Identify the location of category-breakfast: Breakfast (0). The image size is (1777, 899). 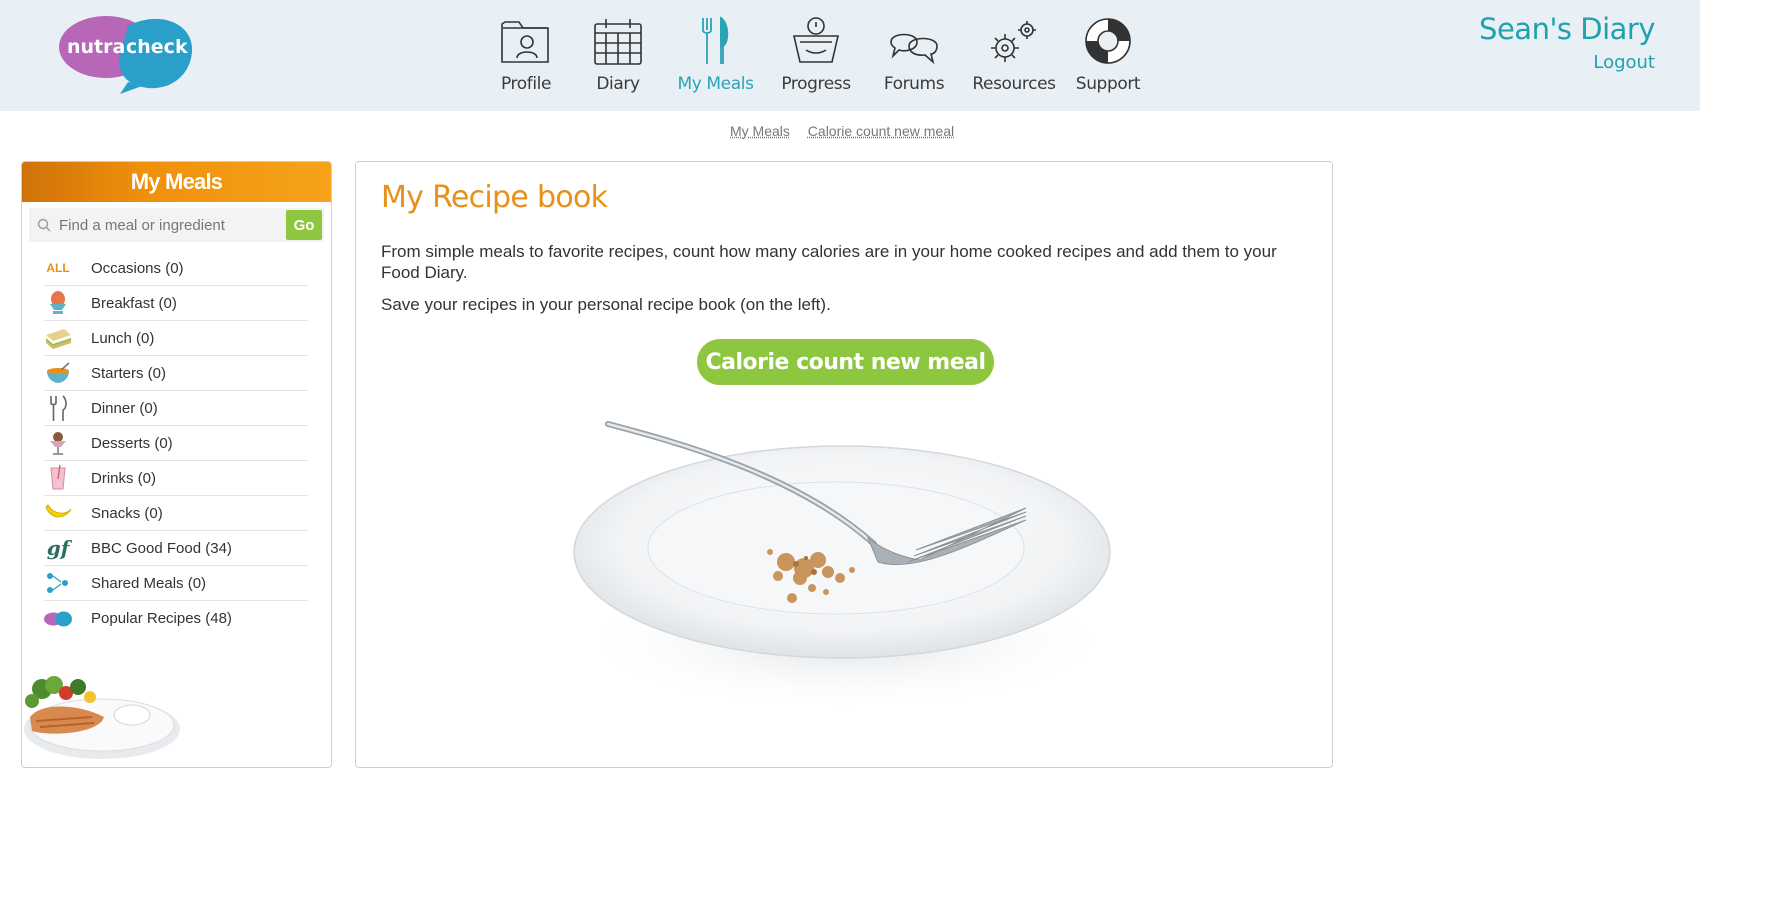
(176, 303).